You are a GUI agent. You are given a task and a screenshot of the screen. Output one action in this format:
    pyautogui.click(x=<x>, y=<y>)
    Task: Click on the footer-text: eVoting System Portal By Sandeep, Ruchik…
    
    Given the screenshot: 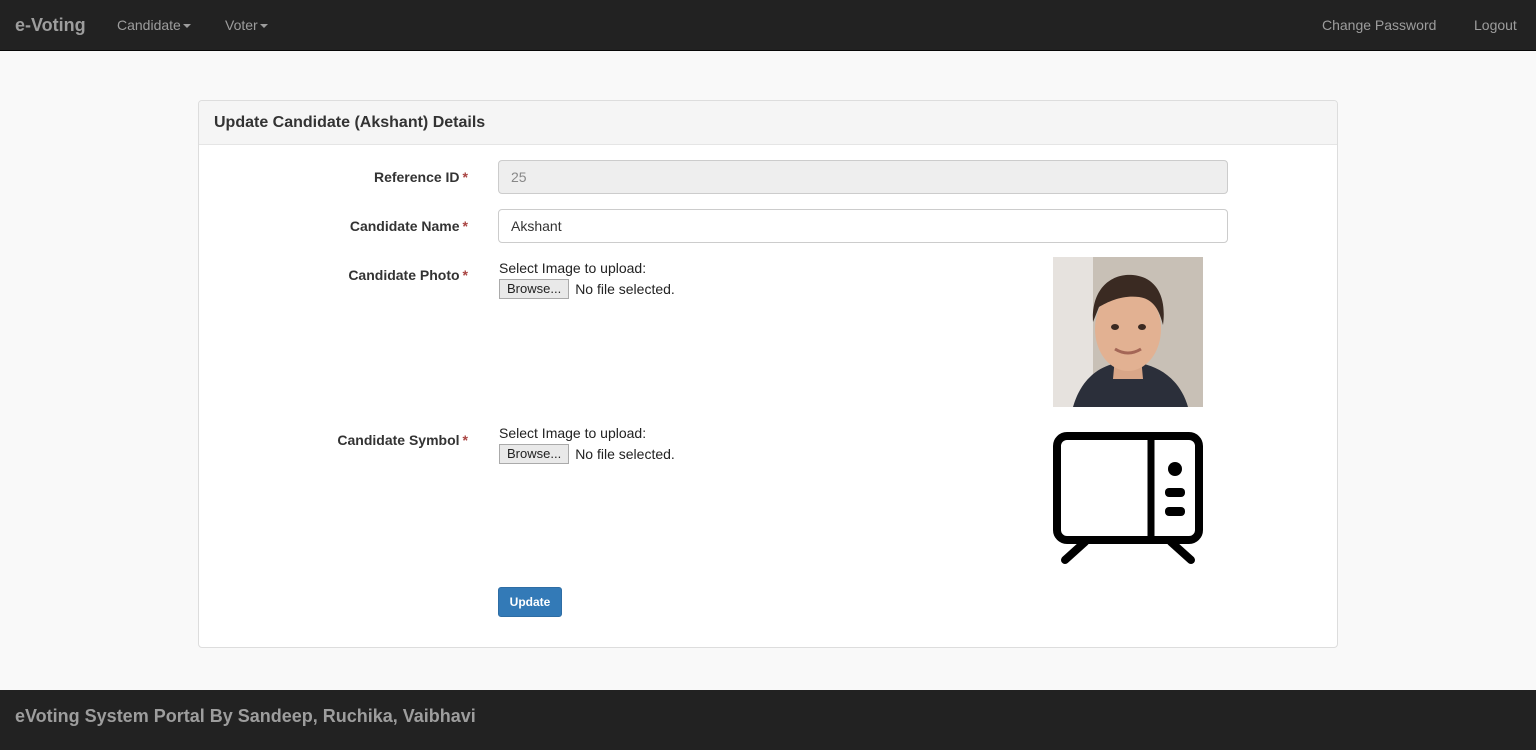 What is the action you would take?
    pyautogui.click(x=245, y=716)
    